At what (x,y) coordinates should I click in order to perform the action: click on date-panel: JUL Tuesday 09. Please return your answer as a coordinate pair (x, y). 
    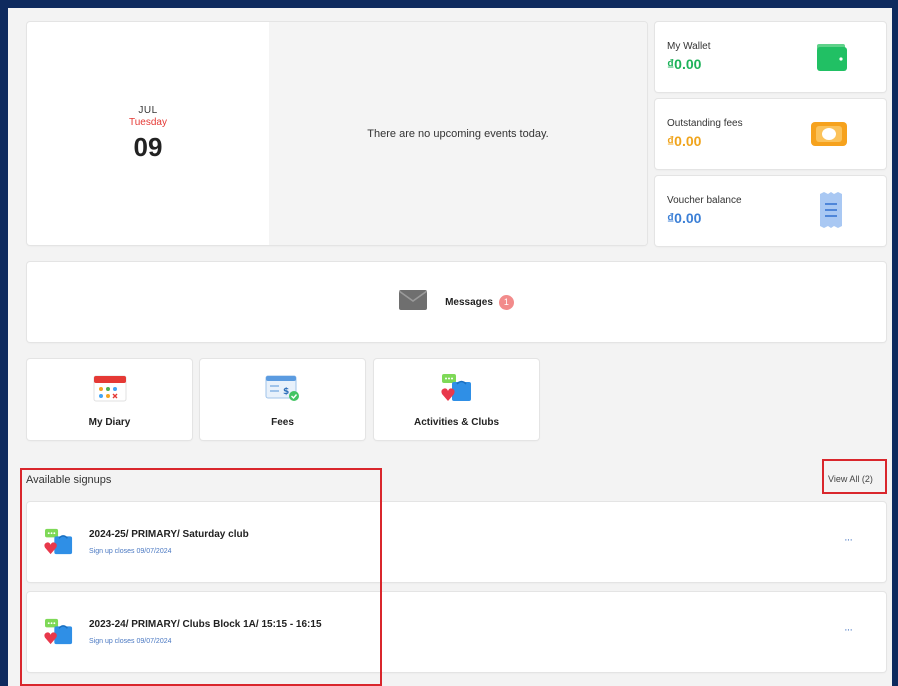
    Looking at the image, I should click on (148, 133).